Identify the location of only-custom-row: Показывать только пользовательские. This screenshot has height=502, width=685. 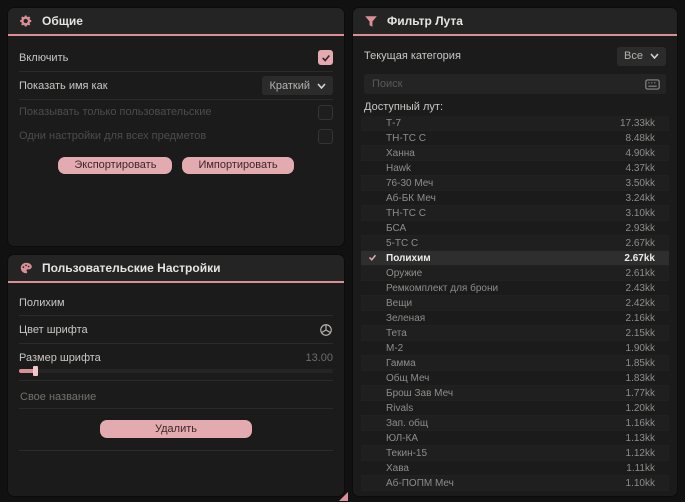
(176, 112).